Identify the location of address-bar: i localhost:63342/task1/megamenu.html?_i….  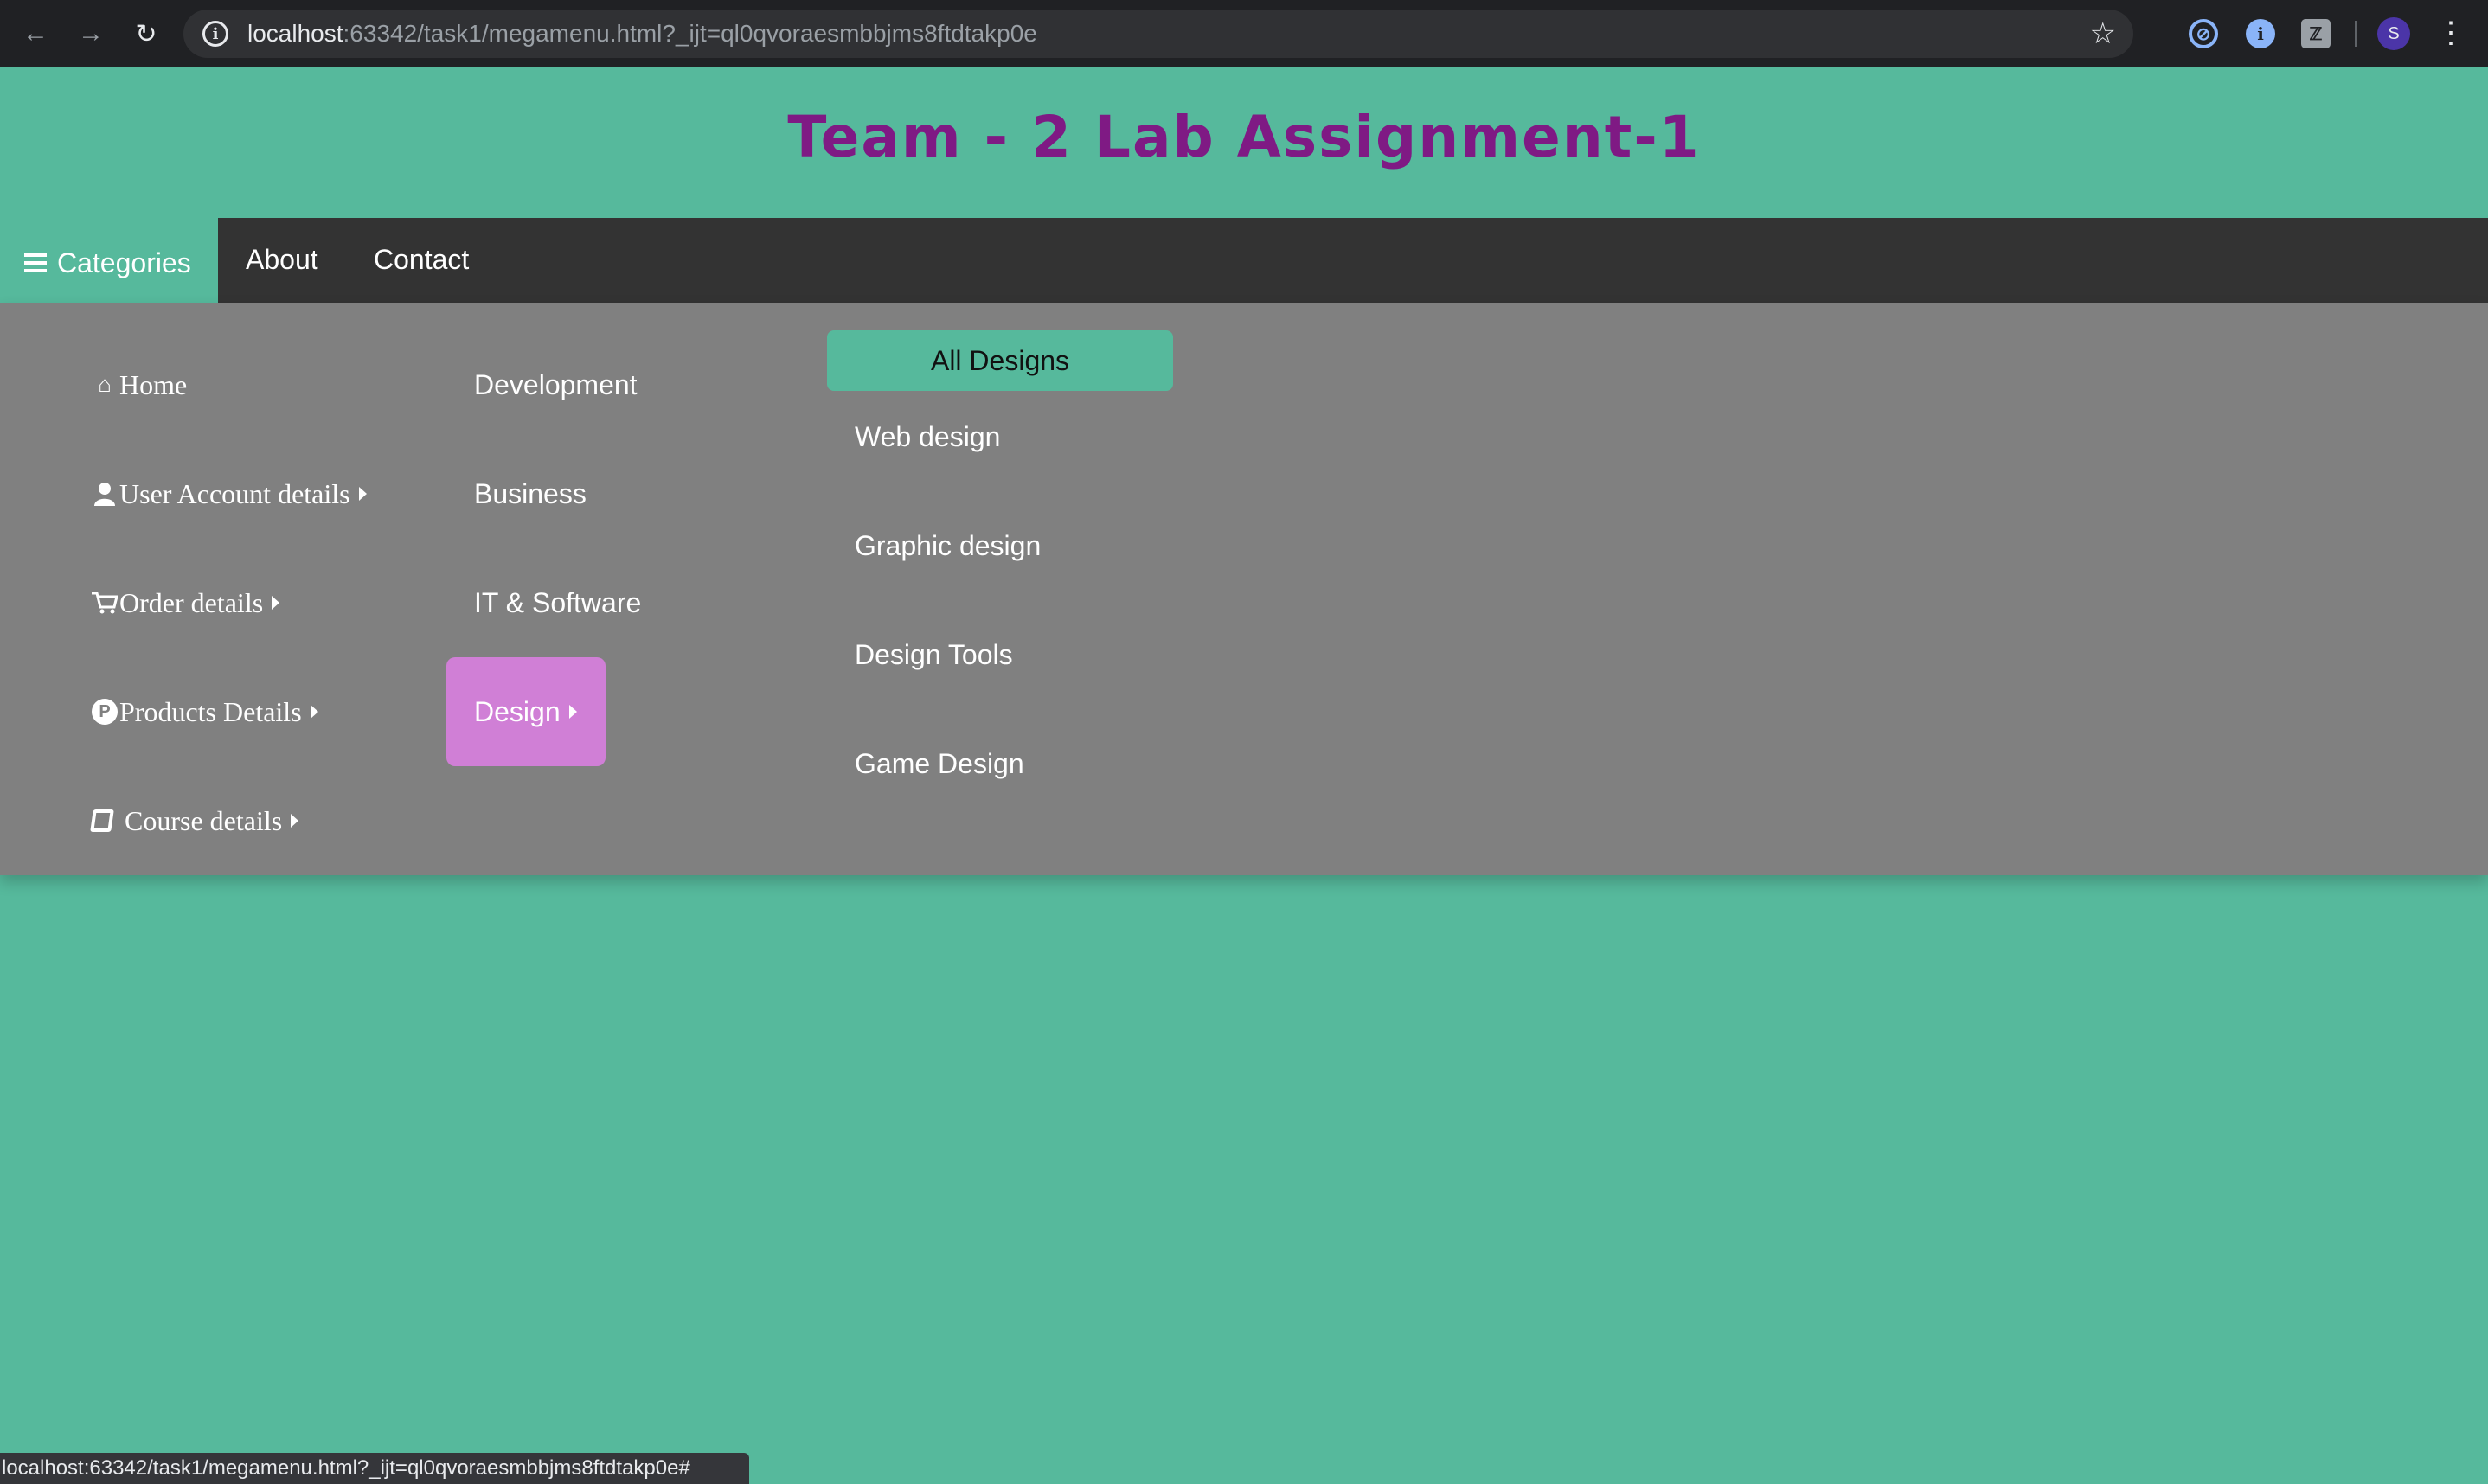
(1158, 34).